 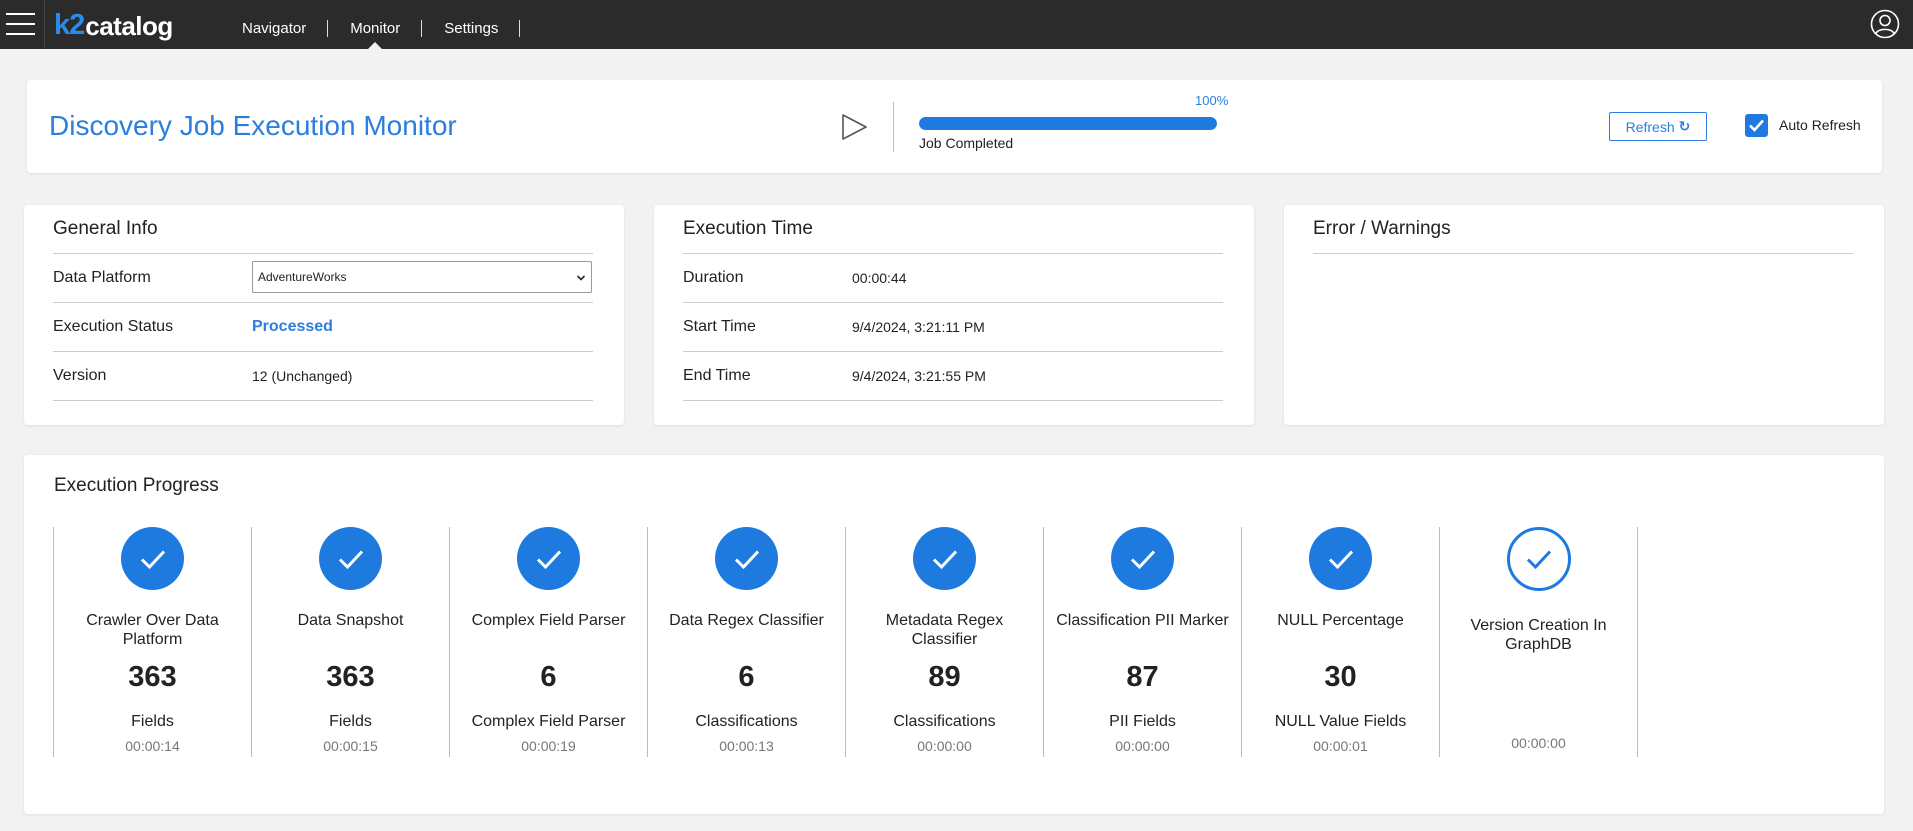 What do you see at coordinates (854, 127) in the screenshot?
I see `play-icon` at bounding box center [854, 127].